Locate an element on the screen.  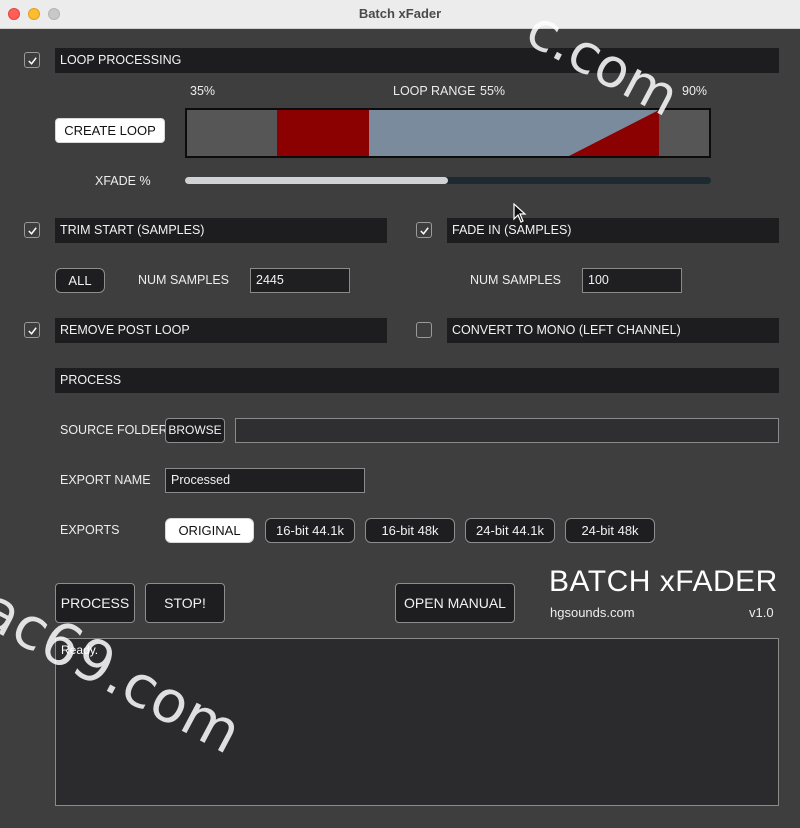
source-folder-input is located at coordinates (507, 430).